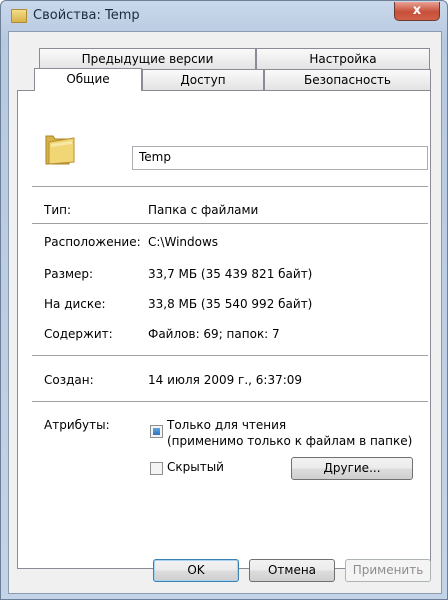 This screenshot has height=600, width=448. Describe the element at coordinates (69, 380) in the screenshot. I see `created-label: Создан:` at that location.